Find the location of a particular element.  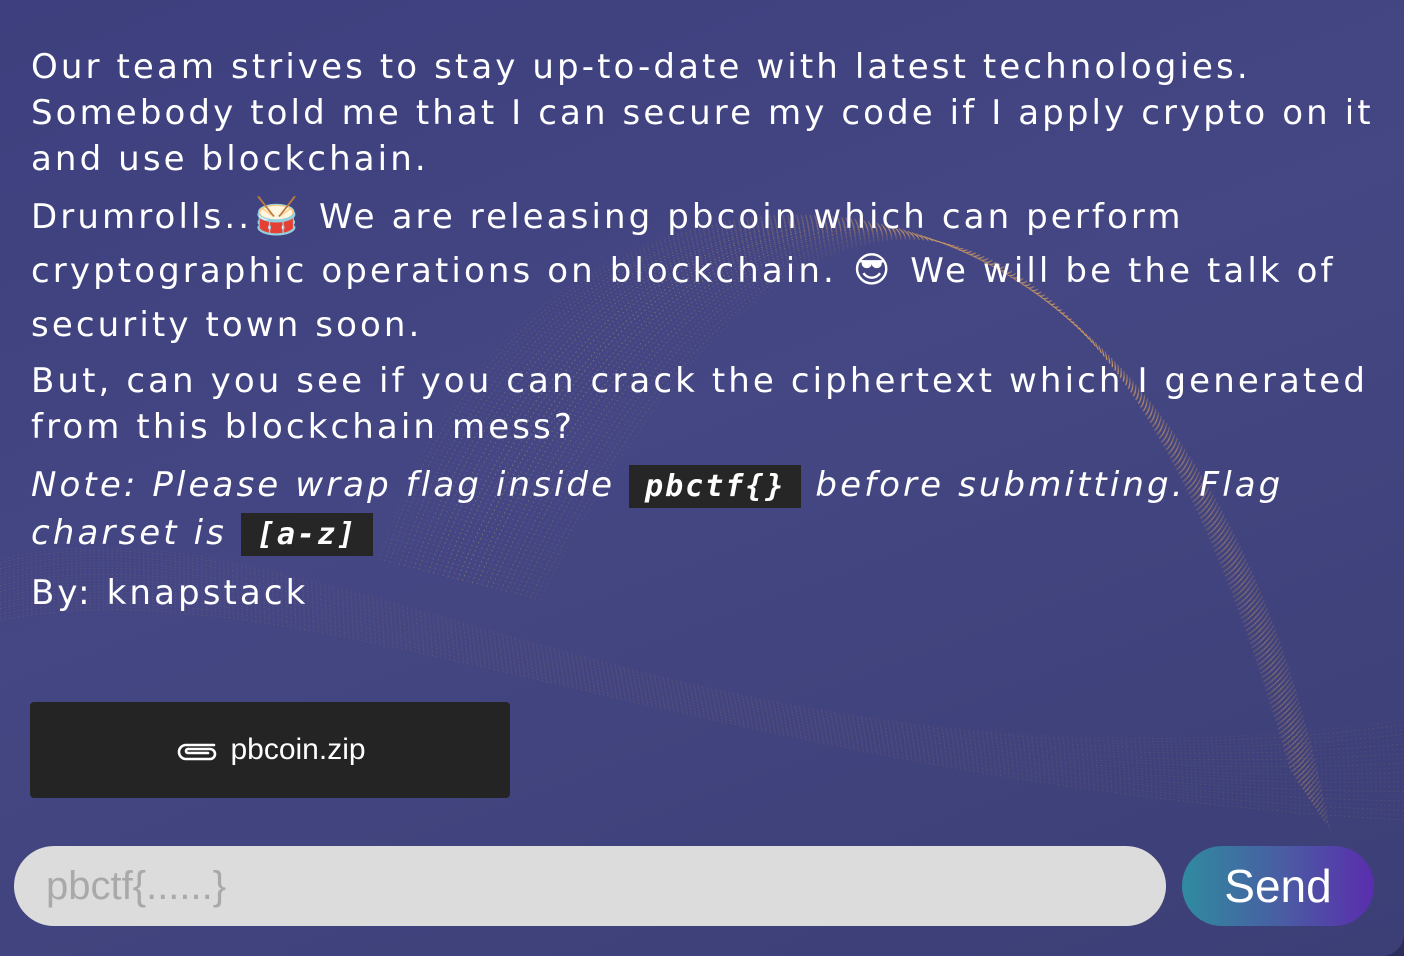

paperclip-icon is located at coordinates (197, 752).